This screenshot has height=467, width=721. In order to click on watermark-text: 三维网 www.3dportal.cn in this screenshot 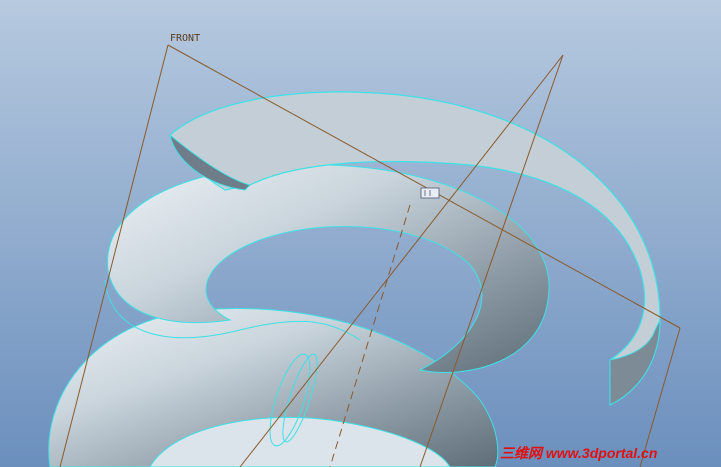, I will do `click(578, 453)`.